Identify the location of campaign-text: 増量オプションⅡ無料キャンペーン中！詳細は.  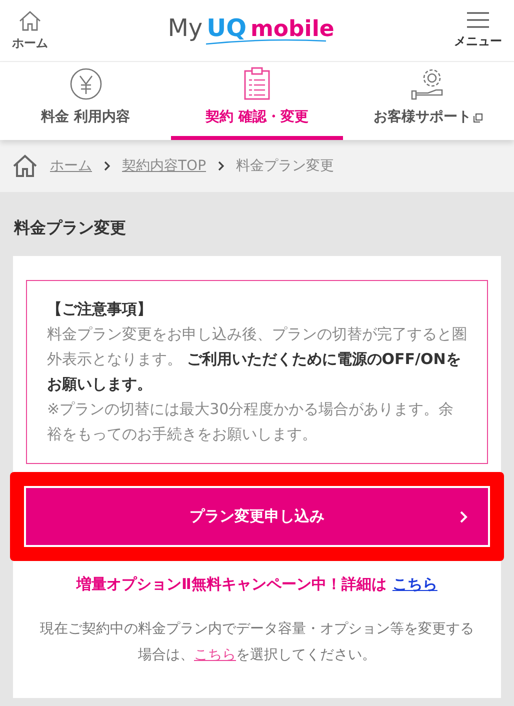
(231, 584).